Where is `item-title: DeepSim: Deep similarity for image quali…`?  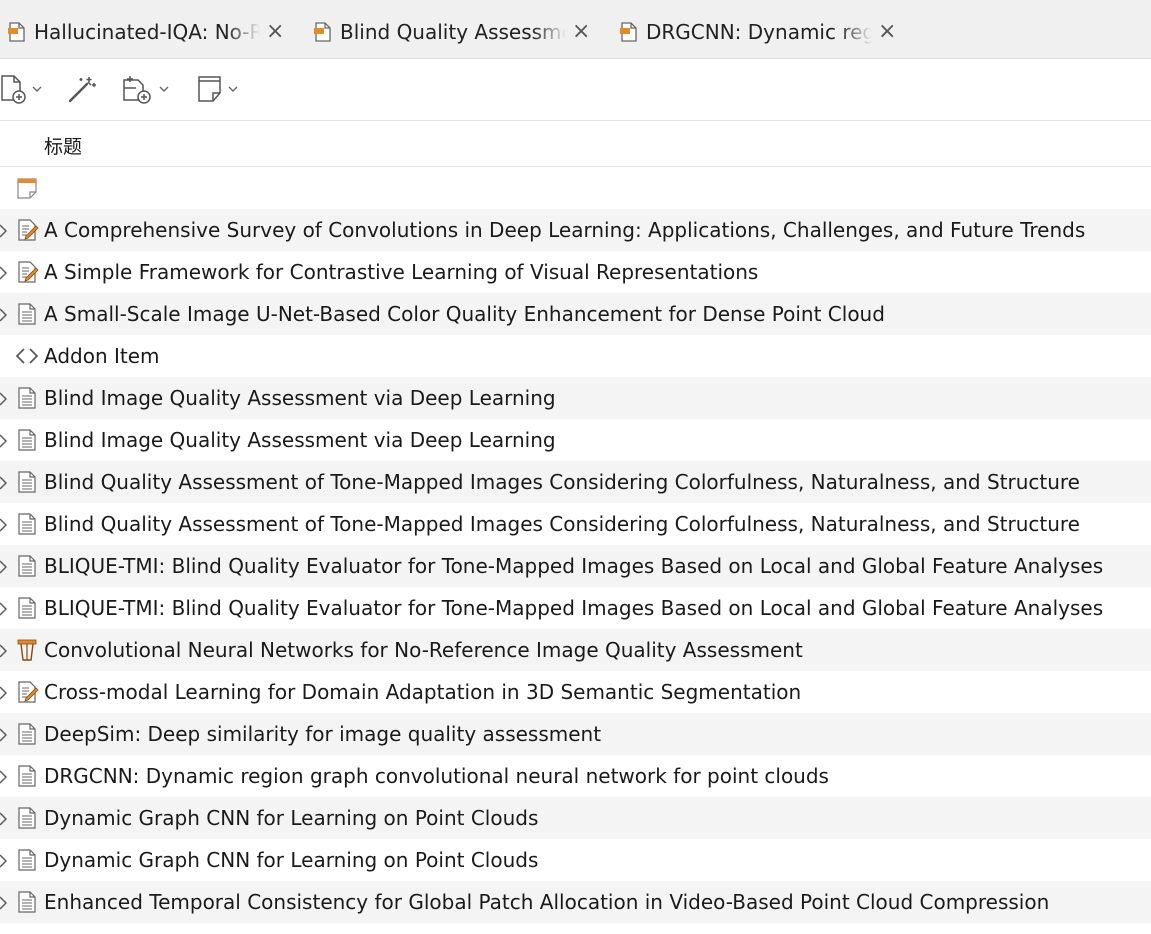 item-title: DeepSim: Deep similarity for image quali… is located at coordinates (323, 734).